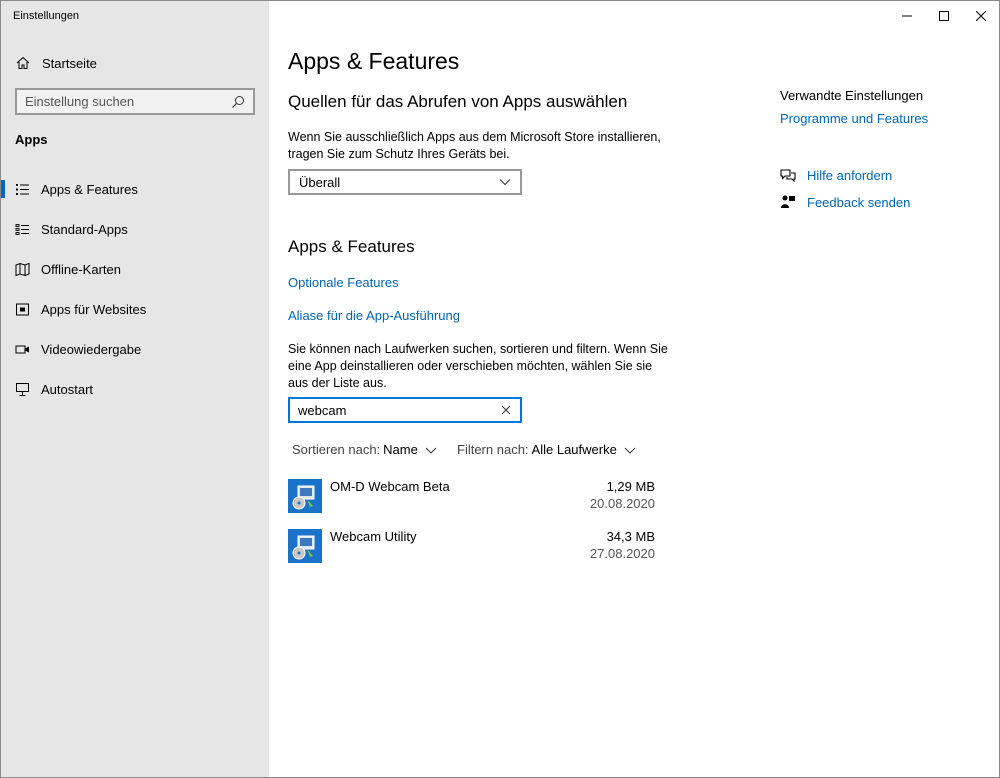 This screenshot has height=778, width=1000. Describe the element at coordinates (630, 486) in the screenshot. I see `app-size: 1,29 MB` at that location.